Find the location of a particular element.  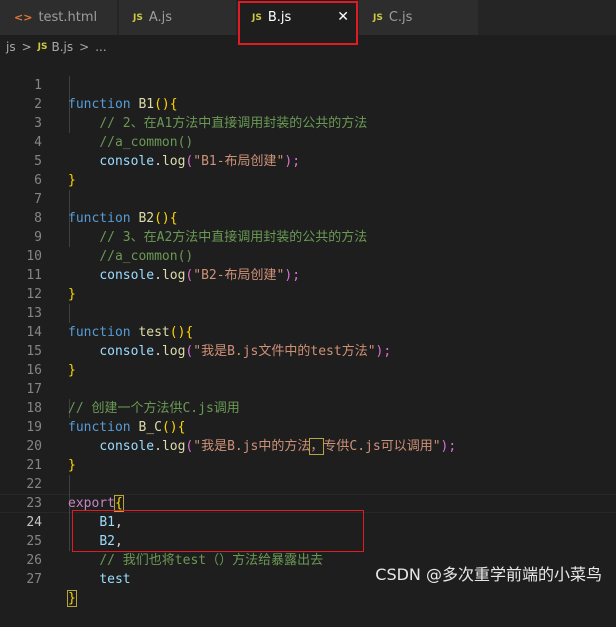

editor-tab-bar: <> test.html JS A.js JS B.js ✕ JS C.js is located at coordinates (308, 17).